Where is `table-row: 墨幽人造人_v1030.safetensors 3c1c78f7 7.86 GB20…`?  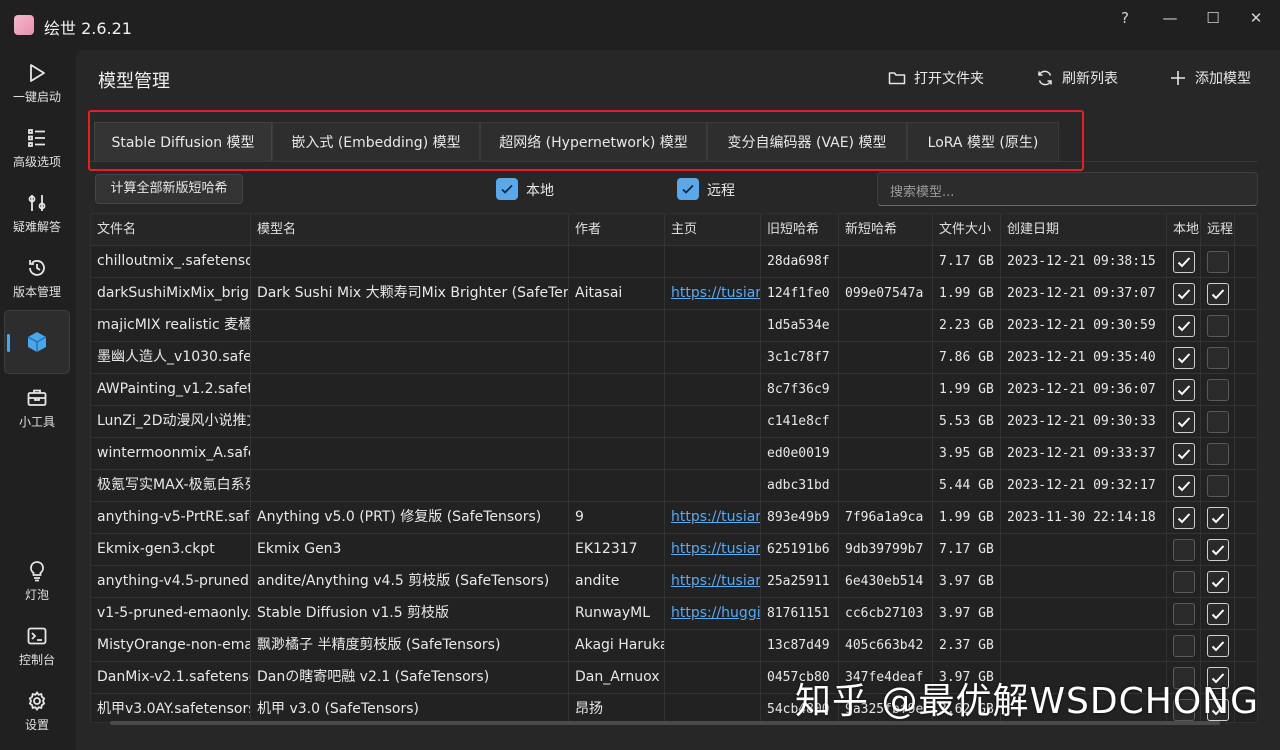
table-row: 墨幽人造人_v1030.safetensors 3c1c78f7 7.86 GB20… is located at coordinates (674, 358).